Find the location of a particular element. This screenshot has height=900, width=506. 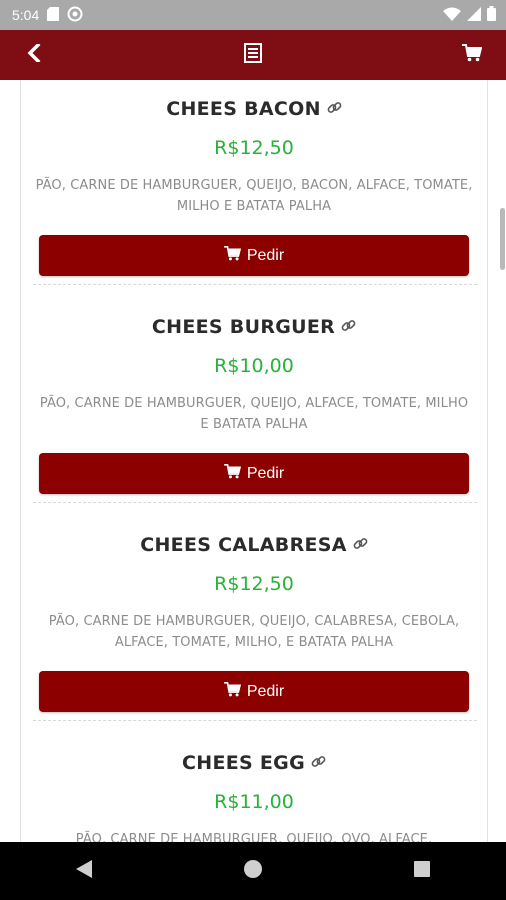

menu-button is located at coordinates (253, 55).